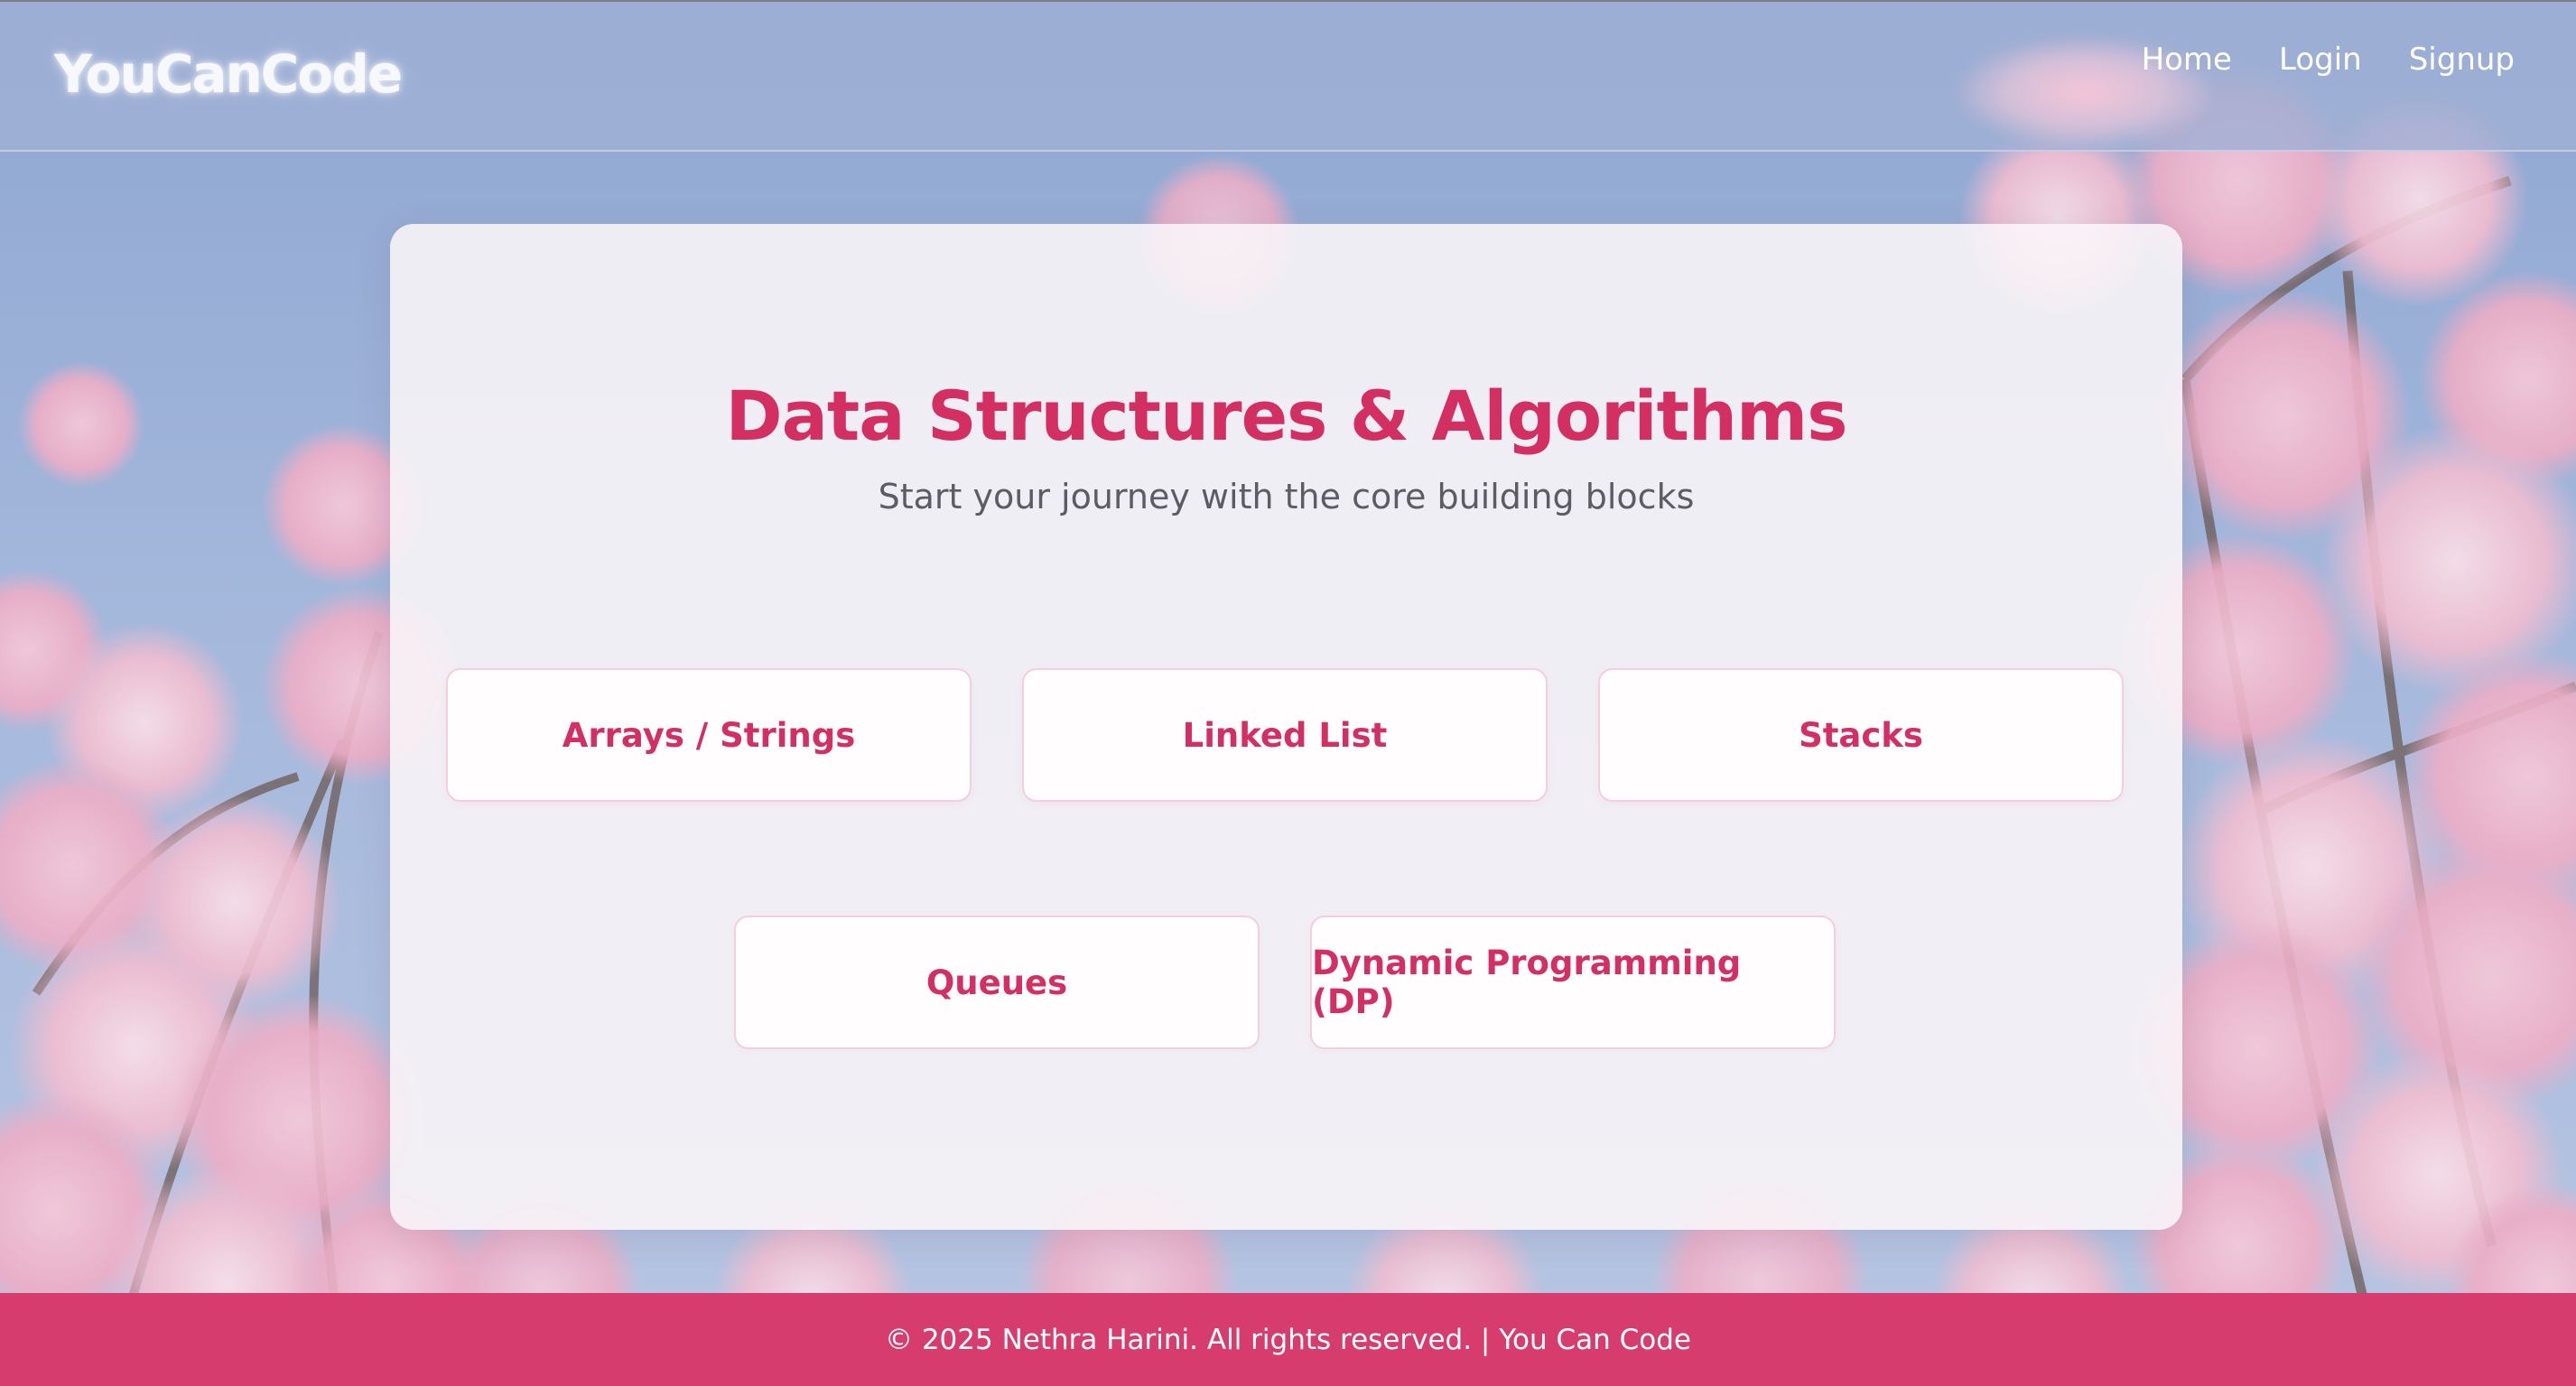 This screenshot has height=1386, width=2576. I want to click on nav-login-link: Login, so click(2320, 60).